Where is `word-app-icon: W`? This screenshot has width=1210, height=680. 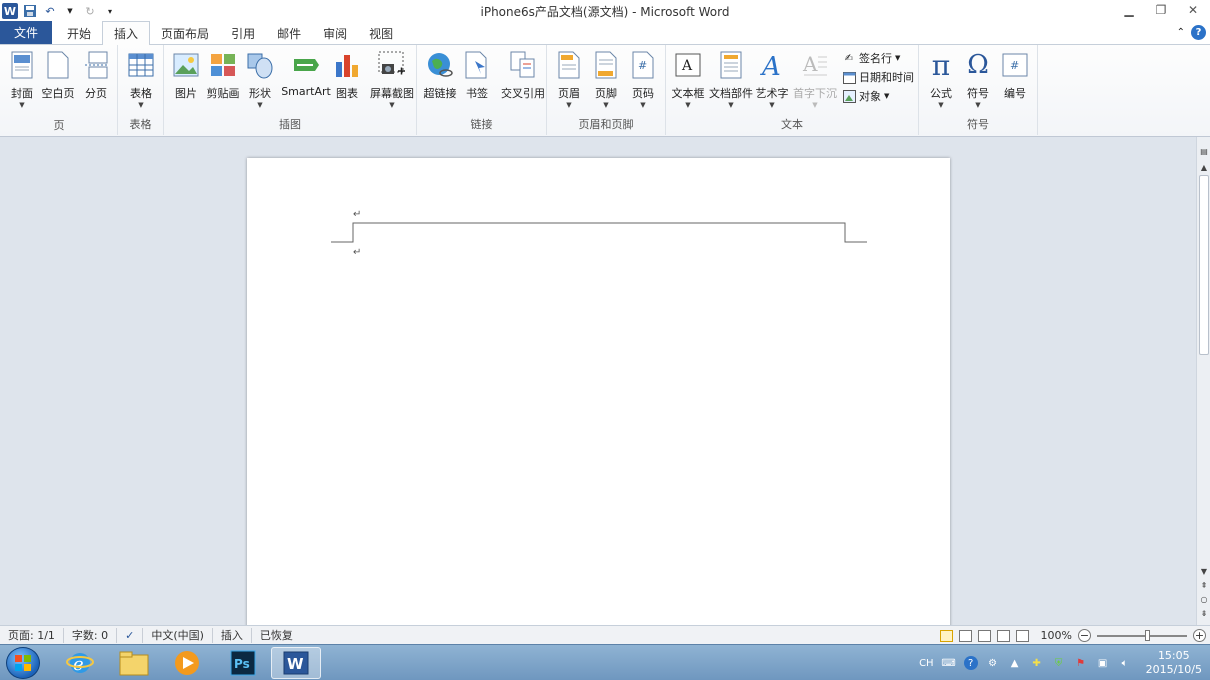
word-app-icon: W is located at coordinates (10, 11).